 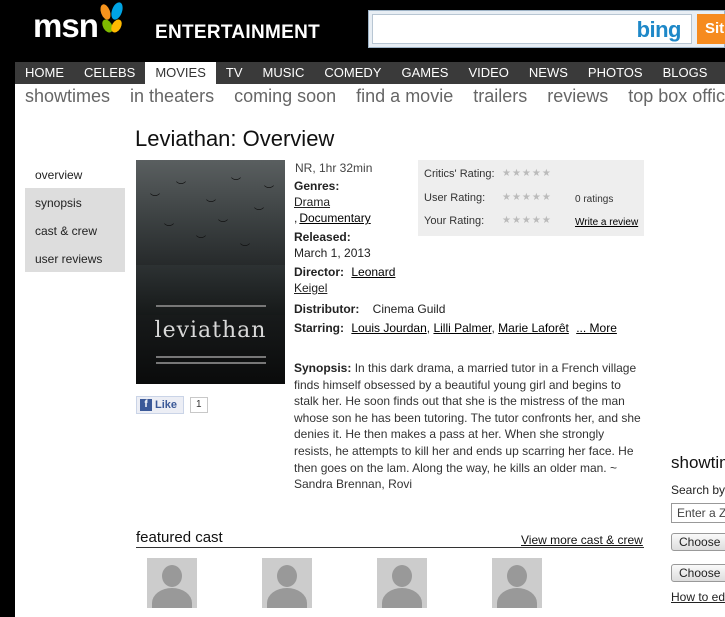 I want to click on star-link: Marie Laforêt, so click(x=533, y=328).